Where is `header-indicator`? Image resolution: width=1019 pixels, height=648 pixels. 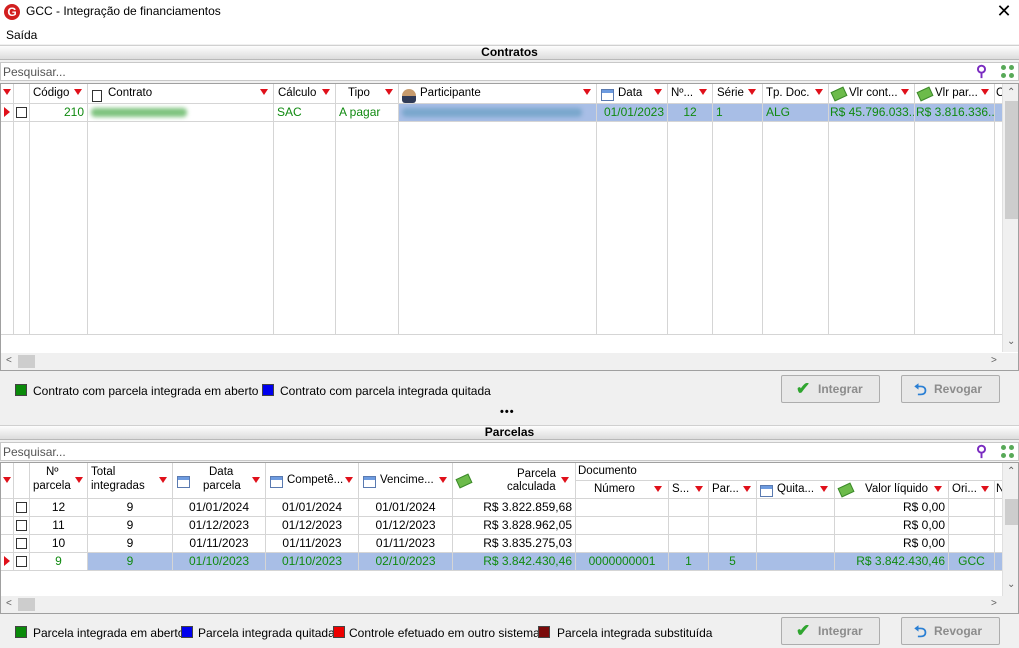
header-indicator is located at coordinates (7, 94).